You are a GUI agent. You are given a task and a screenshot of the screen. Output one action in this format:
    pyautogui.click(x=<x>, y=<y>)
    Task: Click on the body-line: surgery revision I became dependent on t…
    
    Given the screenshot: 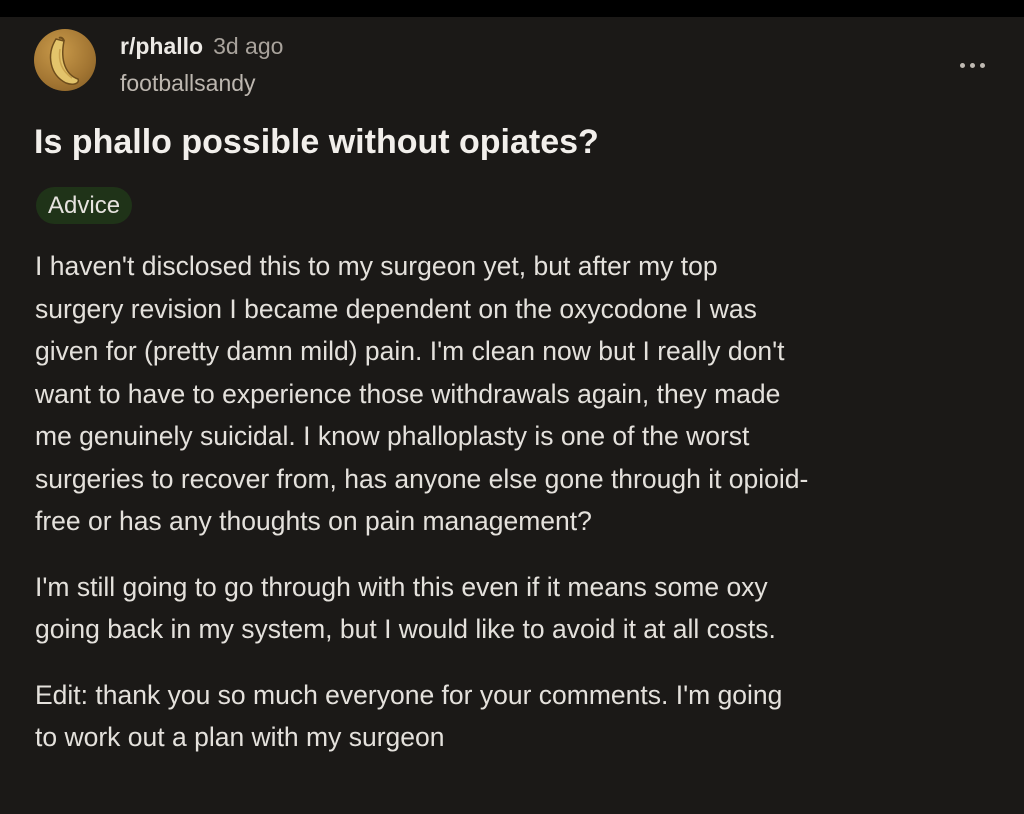 What is the action you would take?
    pyautogui.click(x=396, y=308)
    